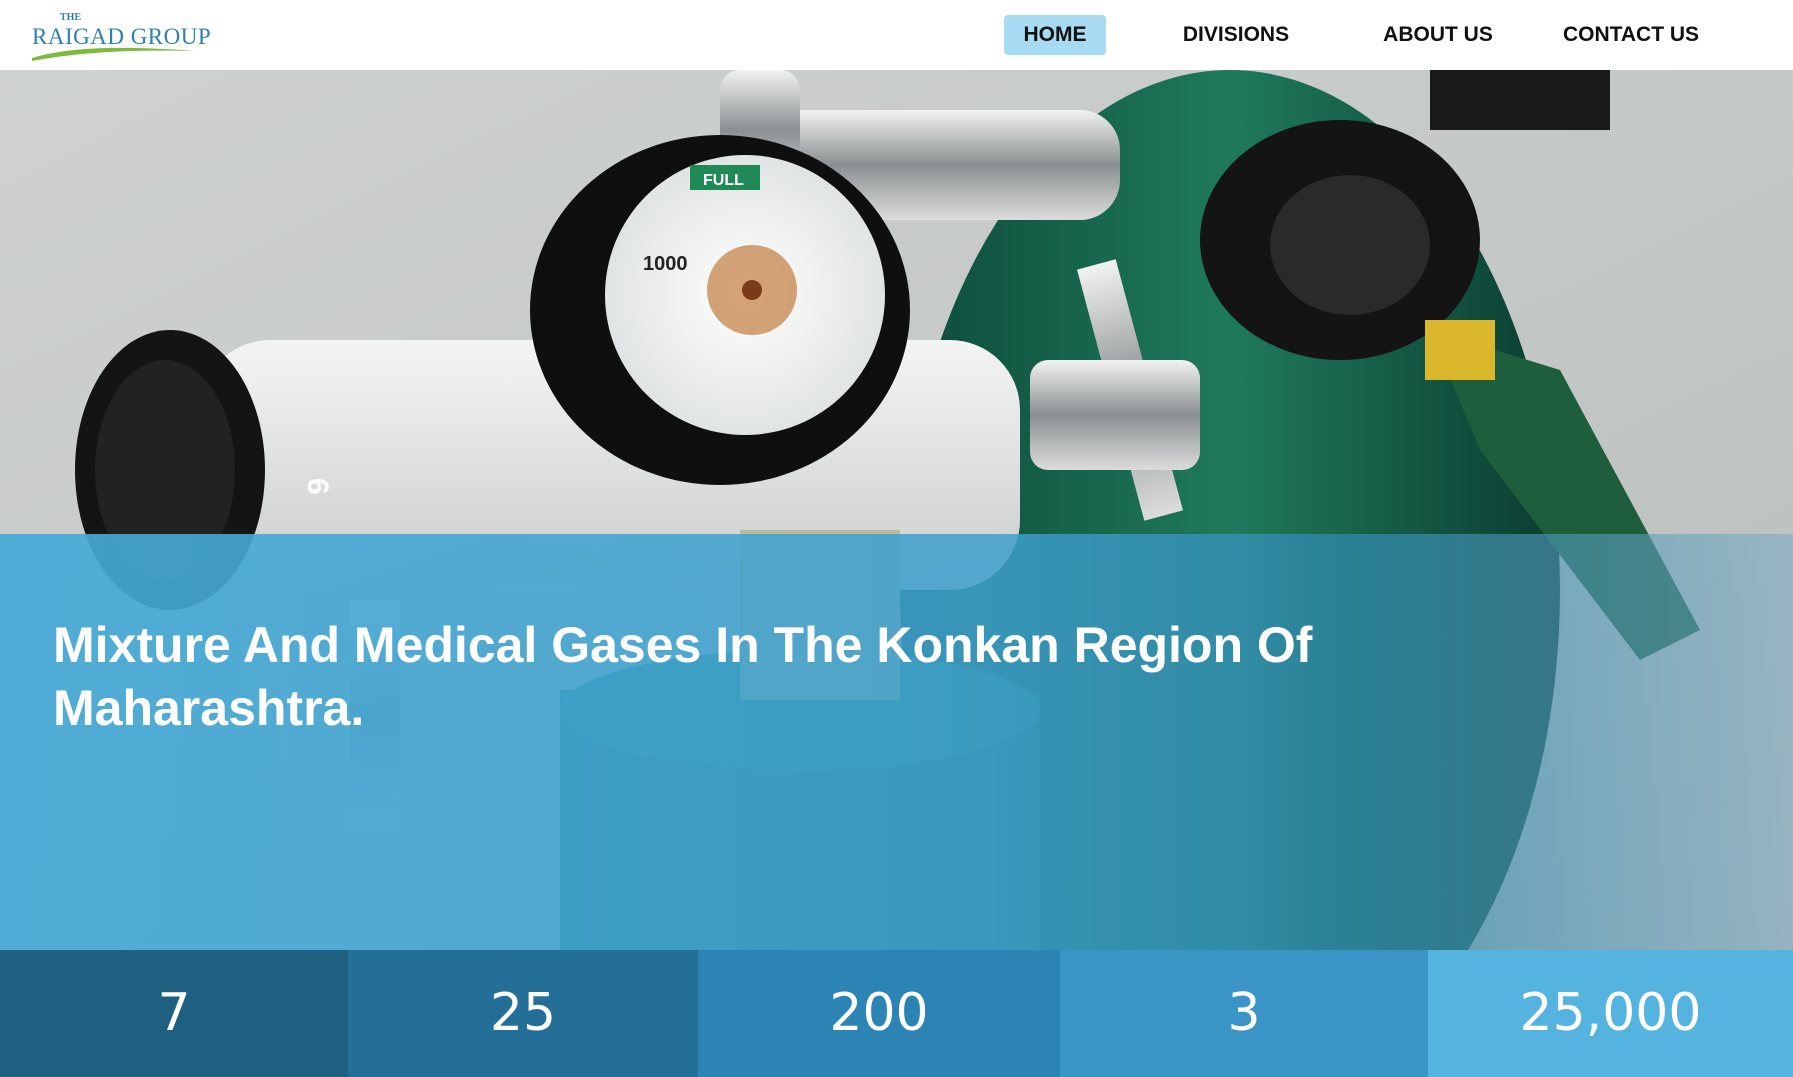 This screenshot has width=1793, height=1077. What do you see at coordinates (523, 1013) in the screenshot?
I see `stat-item: 25` at bounding box center [523, 1013].